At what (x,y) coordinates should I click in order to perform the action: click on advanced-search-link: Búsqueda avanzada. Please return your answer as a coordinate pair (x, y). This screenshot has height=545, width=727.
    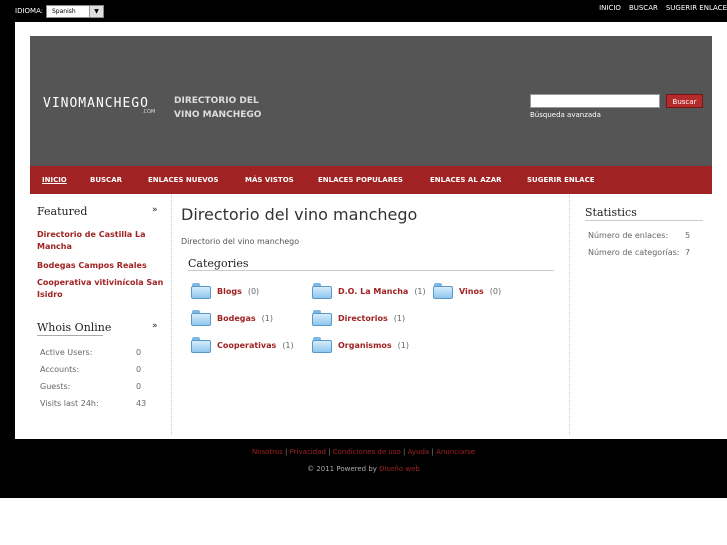
    Looking at the image, I should click on (565, 115).